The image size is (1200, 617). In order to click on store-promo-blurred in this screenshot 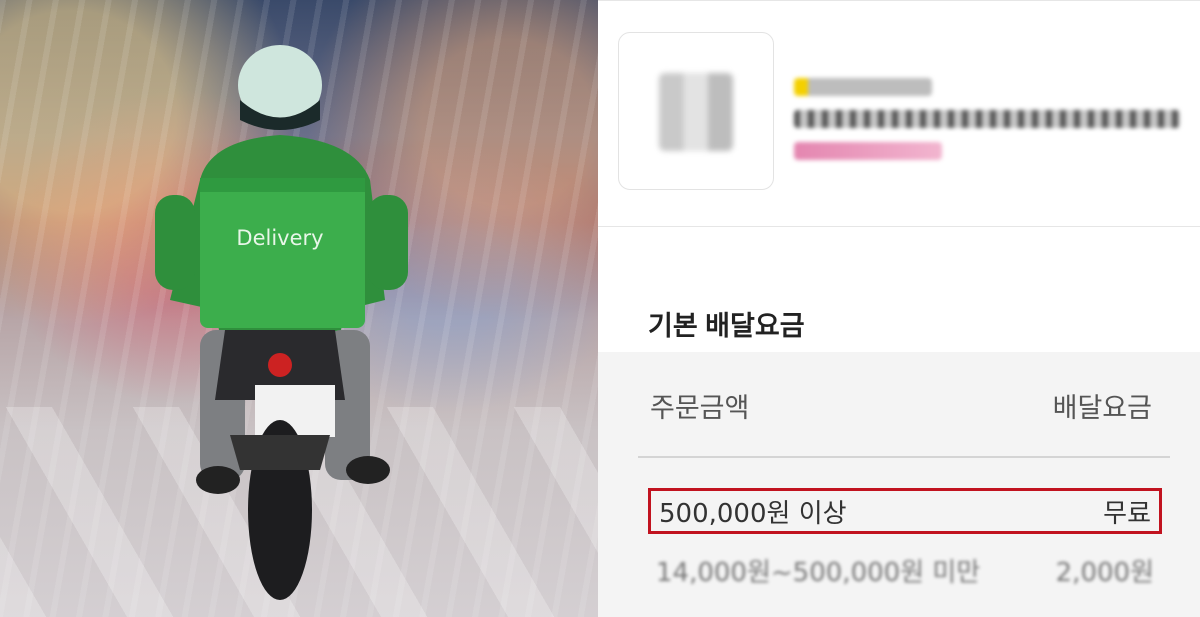, I will do `click(868, 151)`.